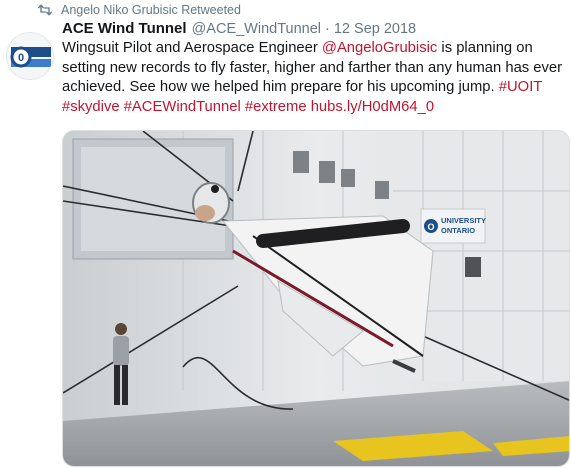 Image resolution: width=571 pixels, height=469 pixels. What do you see at coordinates (192, 48) in the screenshot?
I see `tweet-text-part: Wingsuit Pilot and Aerospace Engineer` at bounding box center [192, 48].